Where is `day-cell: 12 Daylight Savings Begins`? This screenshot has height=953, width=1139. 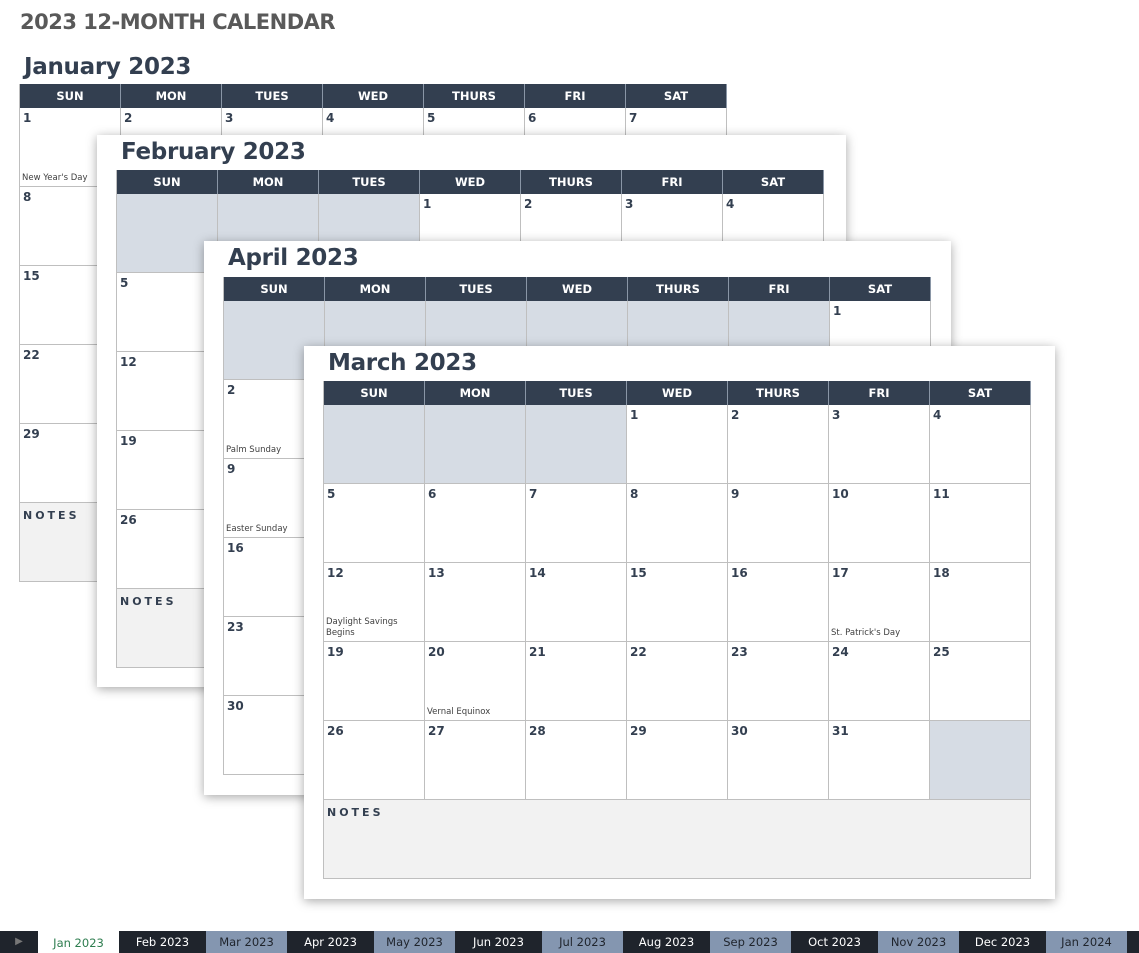 day-cell: 12 Daylight Savings Begins is located at coordinates (374, 602).